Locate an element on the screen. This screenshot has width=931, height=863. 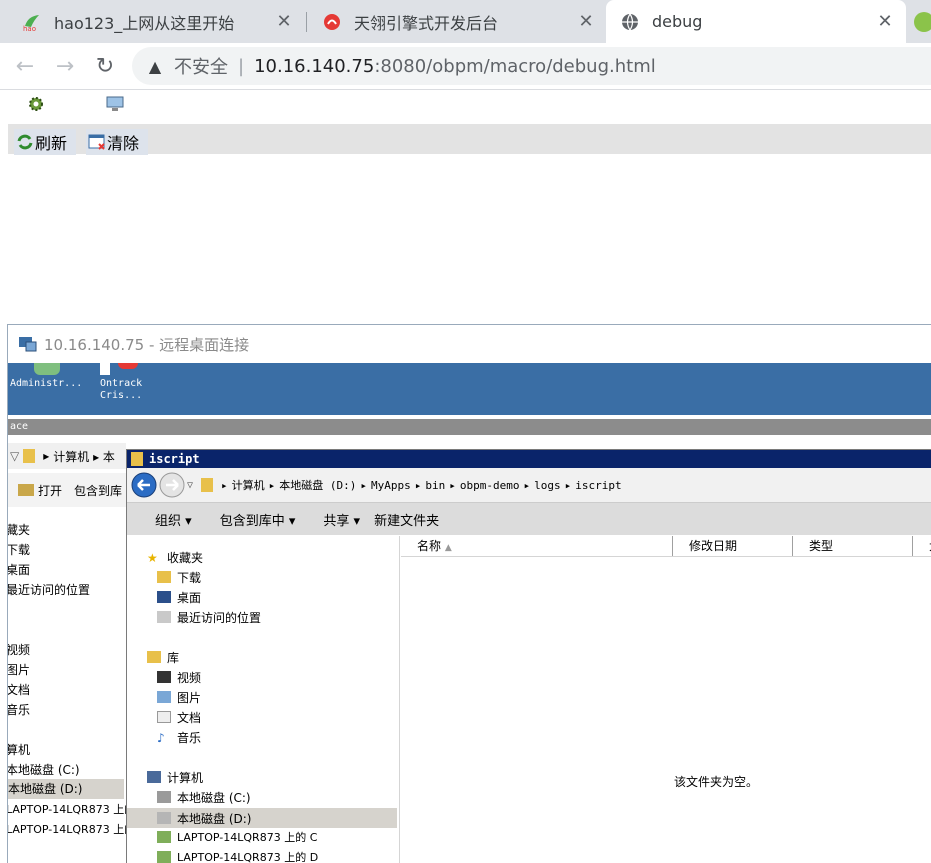
column-name-header: 名称 ▲ is located at coordinates (537, 546).